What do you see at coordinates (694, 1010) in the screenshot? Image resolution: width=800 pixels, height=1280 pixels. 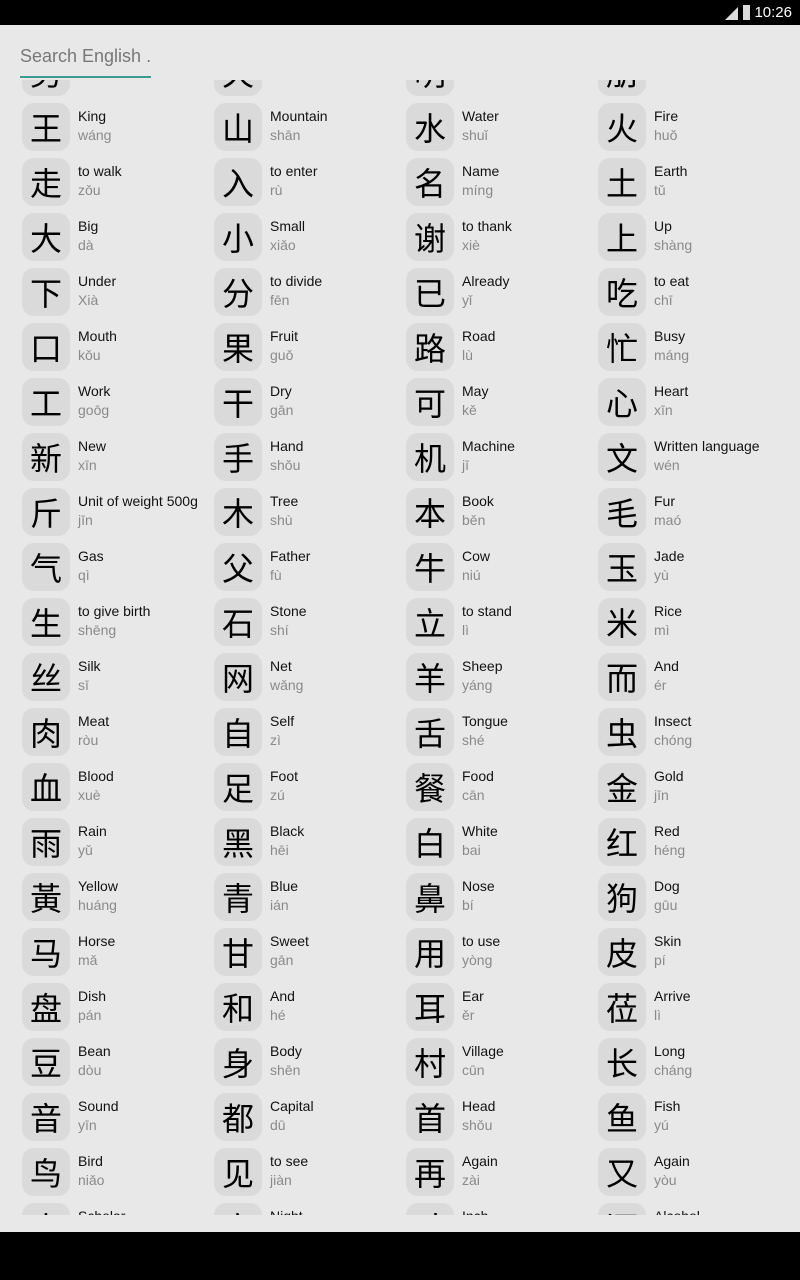 I see `list-item: 莅 Arrive lì` at bounding box center [694, 1010].